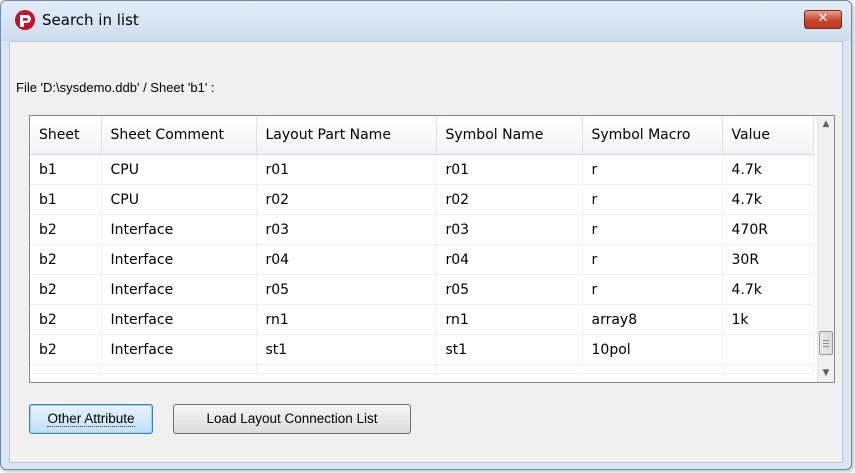 The height and width of the screenshot is (473, 855). Describe the element at coordinates (826, 373) in the screenshot. I see `scroll-down-arrow-icon: ▼` at that location.